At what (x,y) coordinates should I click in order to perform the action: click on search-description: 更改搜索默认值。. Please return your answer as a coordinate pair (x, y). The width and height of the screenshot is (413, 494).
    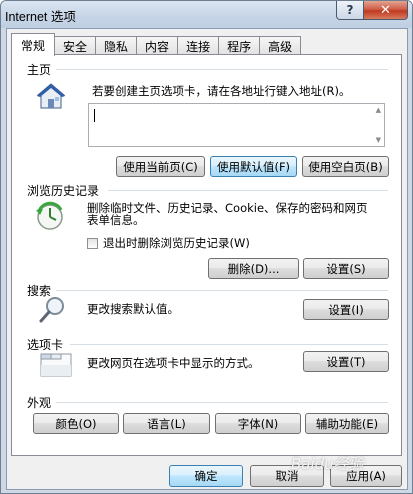
    Looking at the image, I should click on (133, 309).